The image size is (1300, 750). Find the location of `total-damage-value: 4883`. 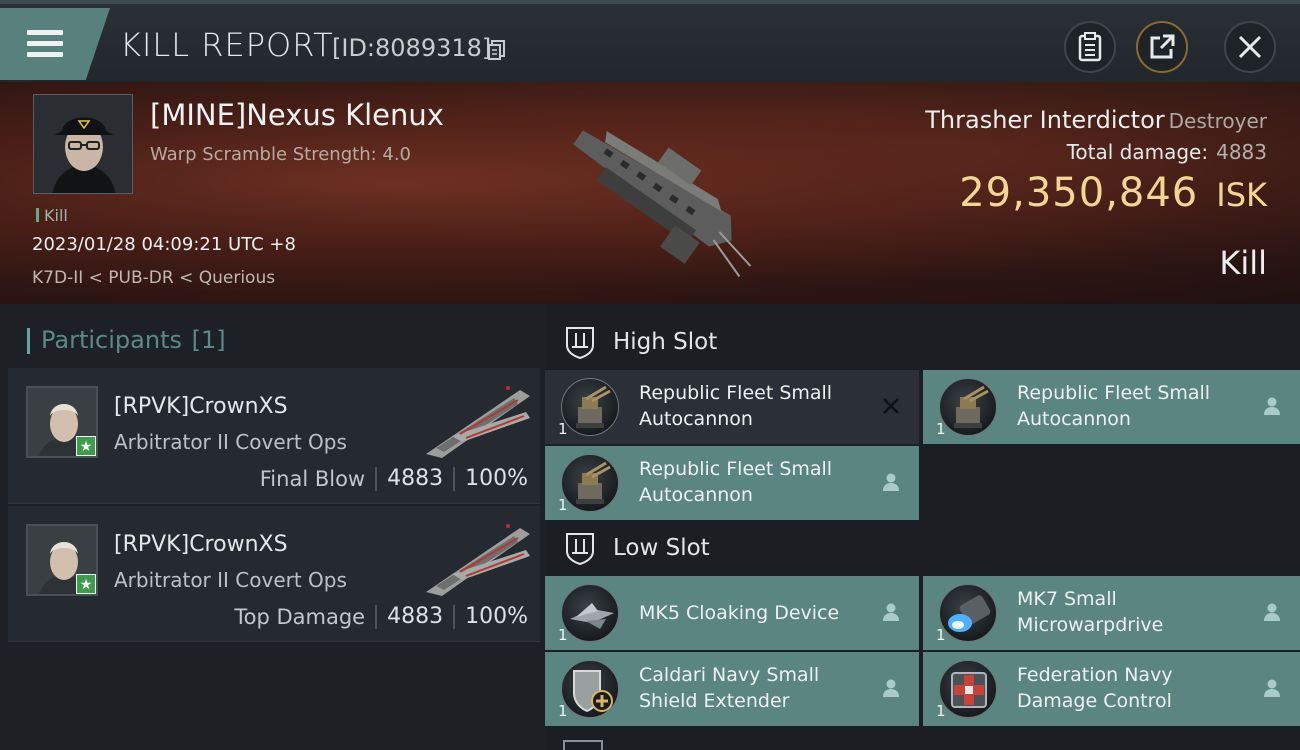

total-damage-value: 4883 is located at coordinates (1241, 152).